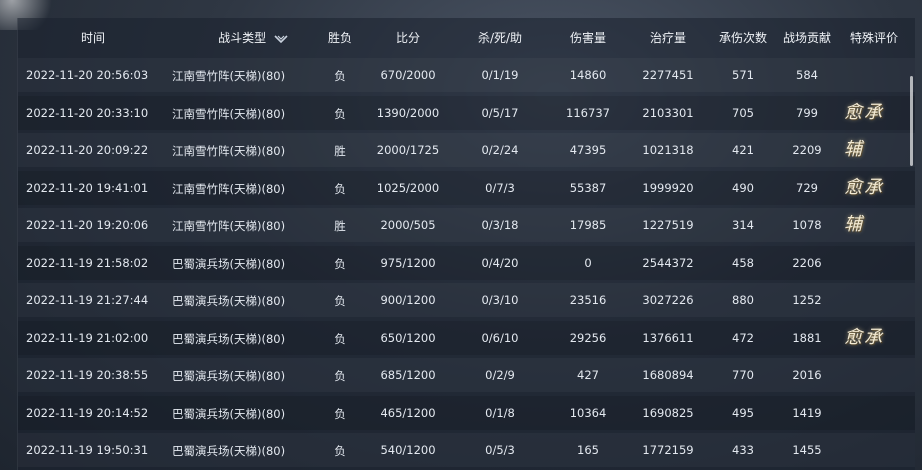 The height and width of the screenshot is (470, 922). What do you see at coordinates (408, 150) in the screenshot?
I see `cell-score: 2000/1725` at bounding box center [408, 150].